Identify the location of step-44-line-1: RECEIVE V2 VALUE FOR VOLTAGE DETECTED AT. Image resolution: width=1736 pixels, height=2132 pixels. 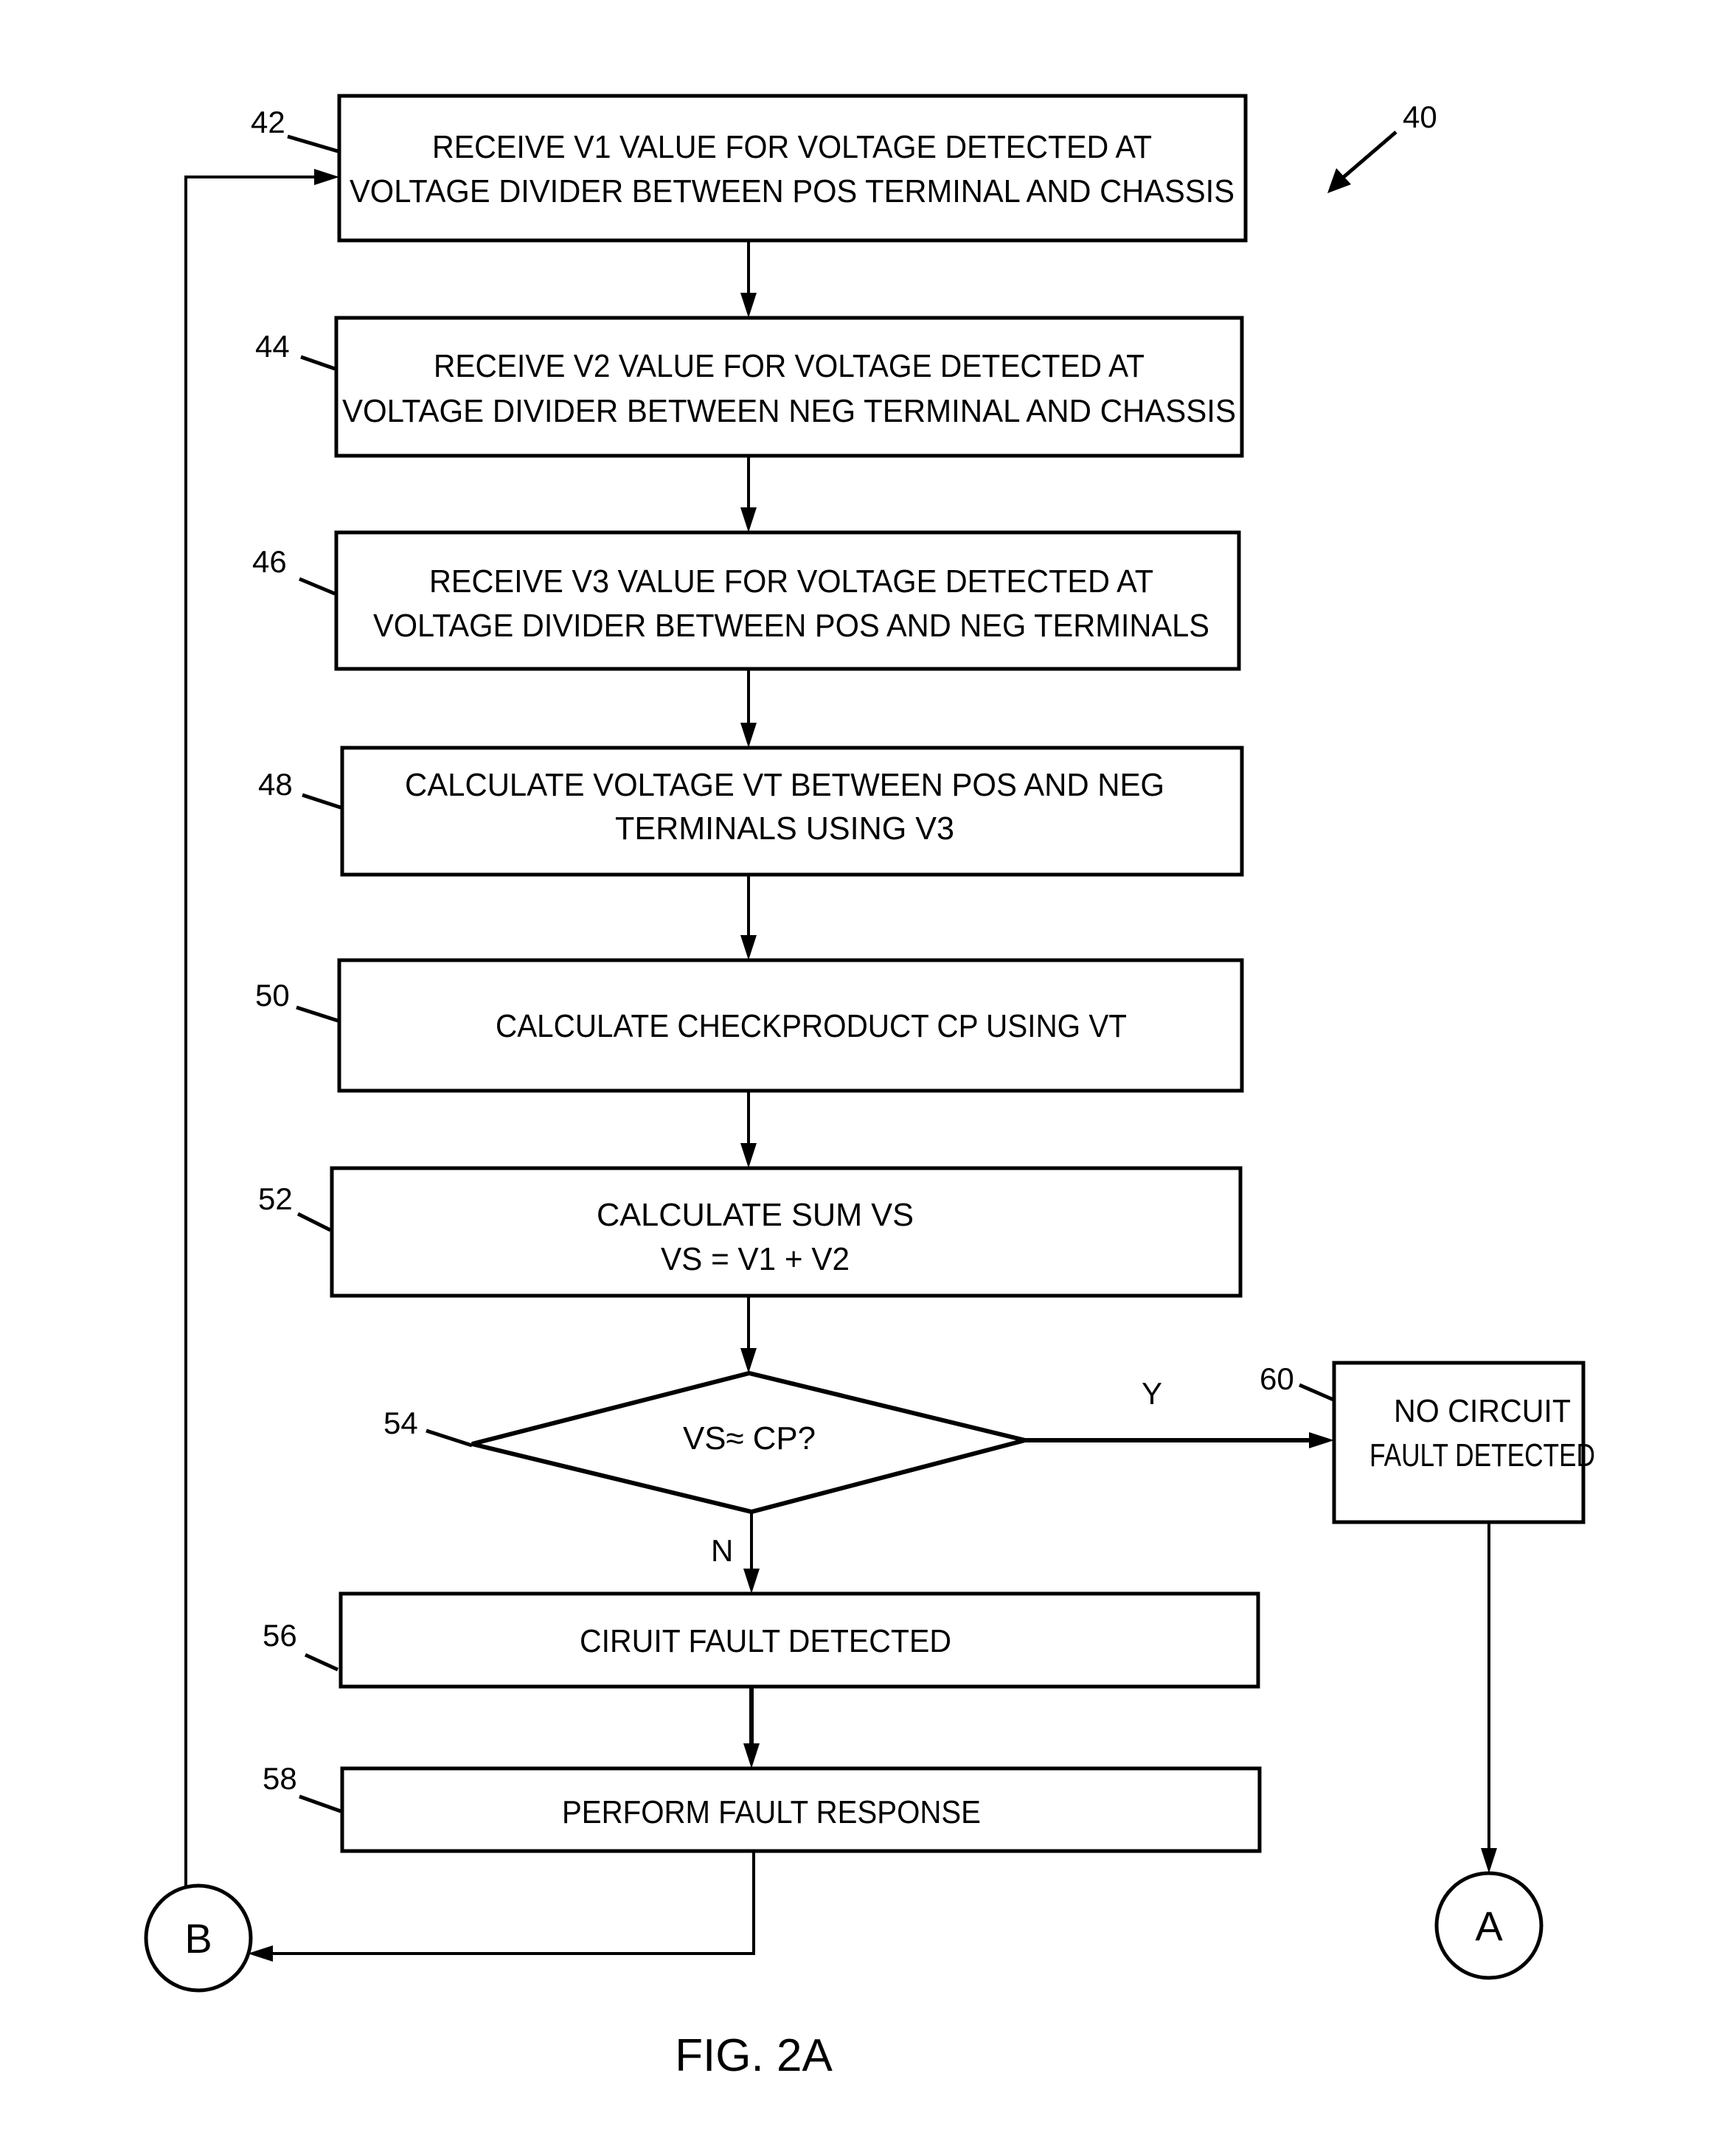
(789, 366).